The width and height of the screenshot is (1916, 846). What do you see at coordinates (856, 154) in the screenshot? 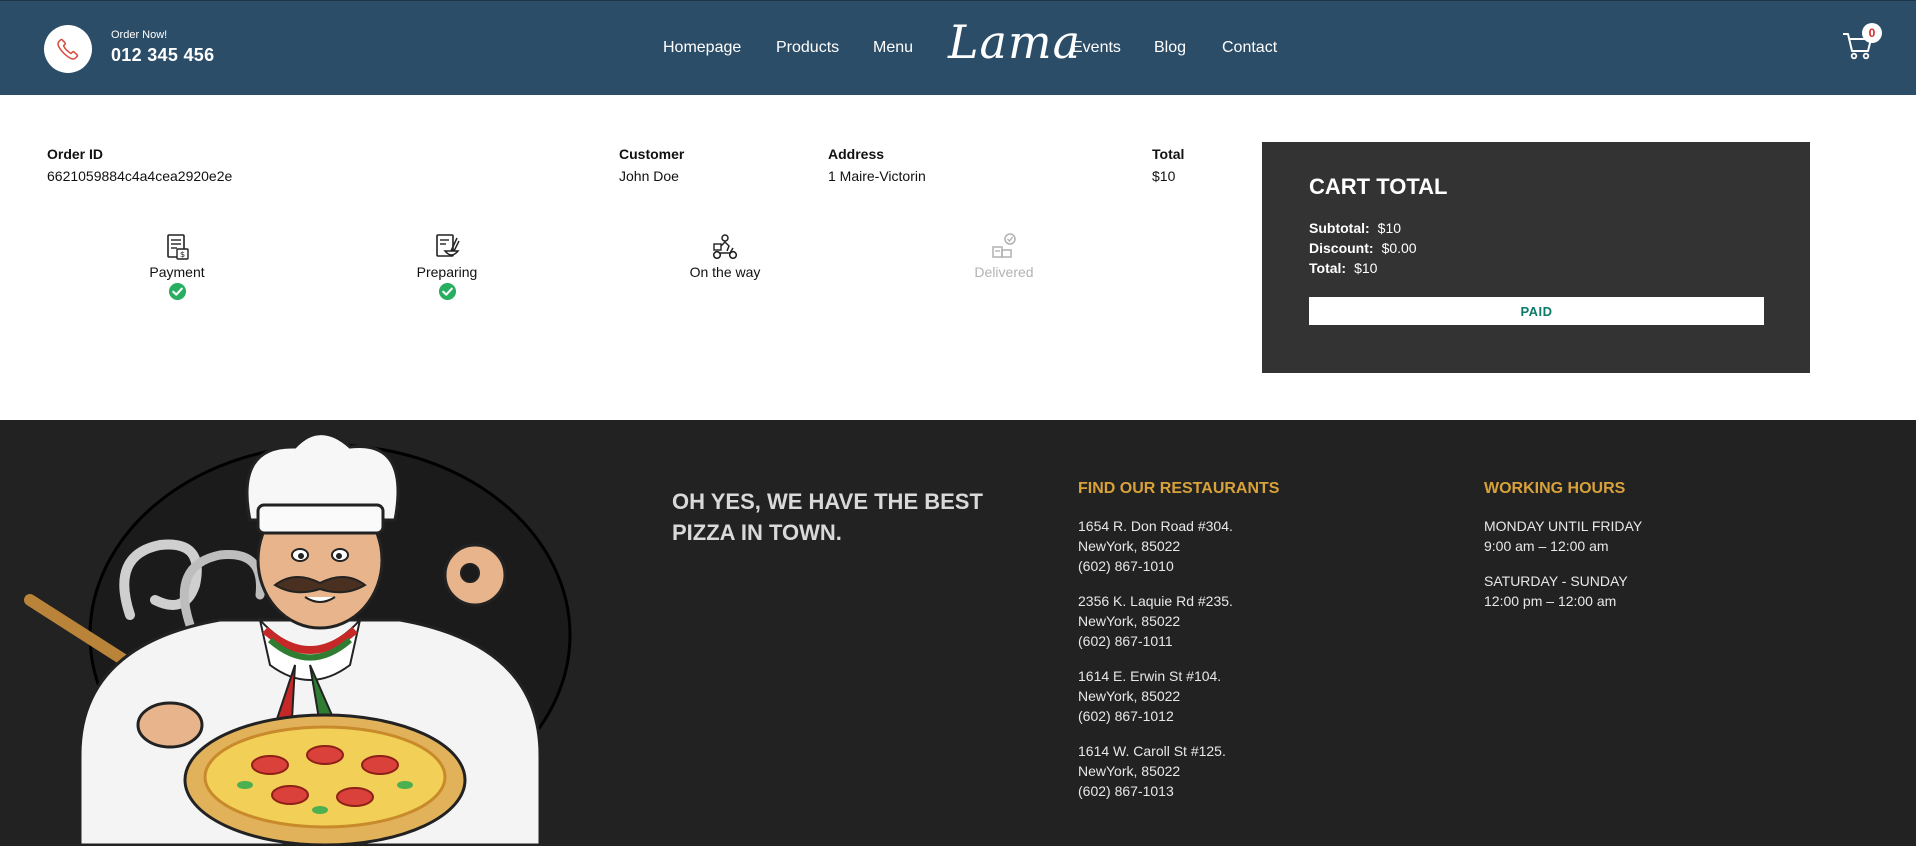
I see `address-header: Address` at bounding box center [856, 154].